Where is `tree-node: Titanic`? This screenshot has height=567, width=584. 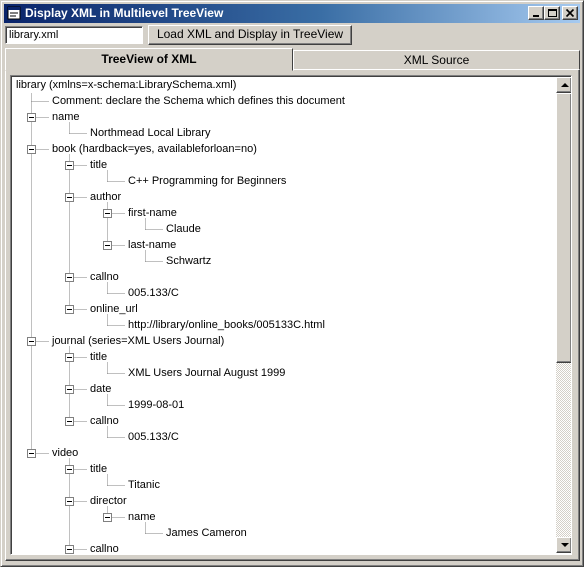
tree-node: Titanic is located at coordinates (144, 485).